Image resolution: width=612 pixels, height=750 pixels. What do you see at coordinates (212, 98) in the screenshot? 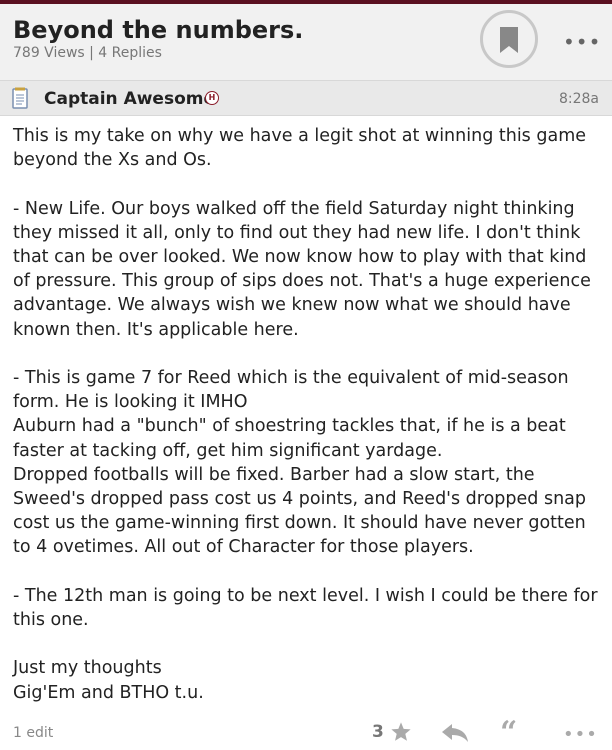
I see `rank-badge: H` at bounding box center [212, 98].